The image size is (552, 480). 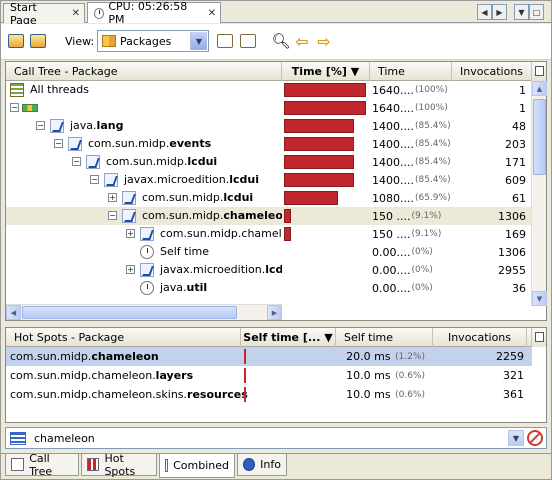 I want to click on hot-spots-icon, so click(x=93, y=464).